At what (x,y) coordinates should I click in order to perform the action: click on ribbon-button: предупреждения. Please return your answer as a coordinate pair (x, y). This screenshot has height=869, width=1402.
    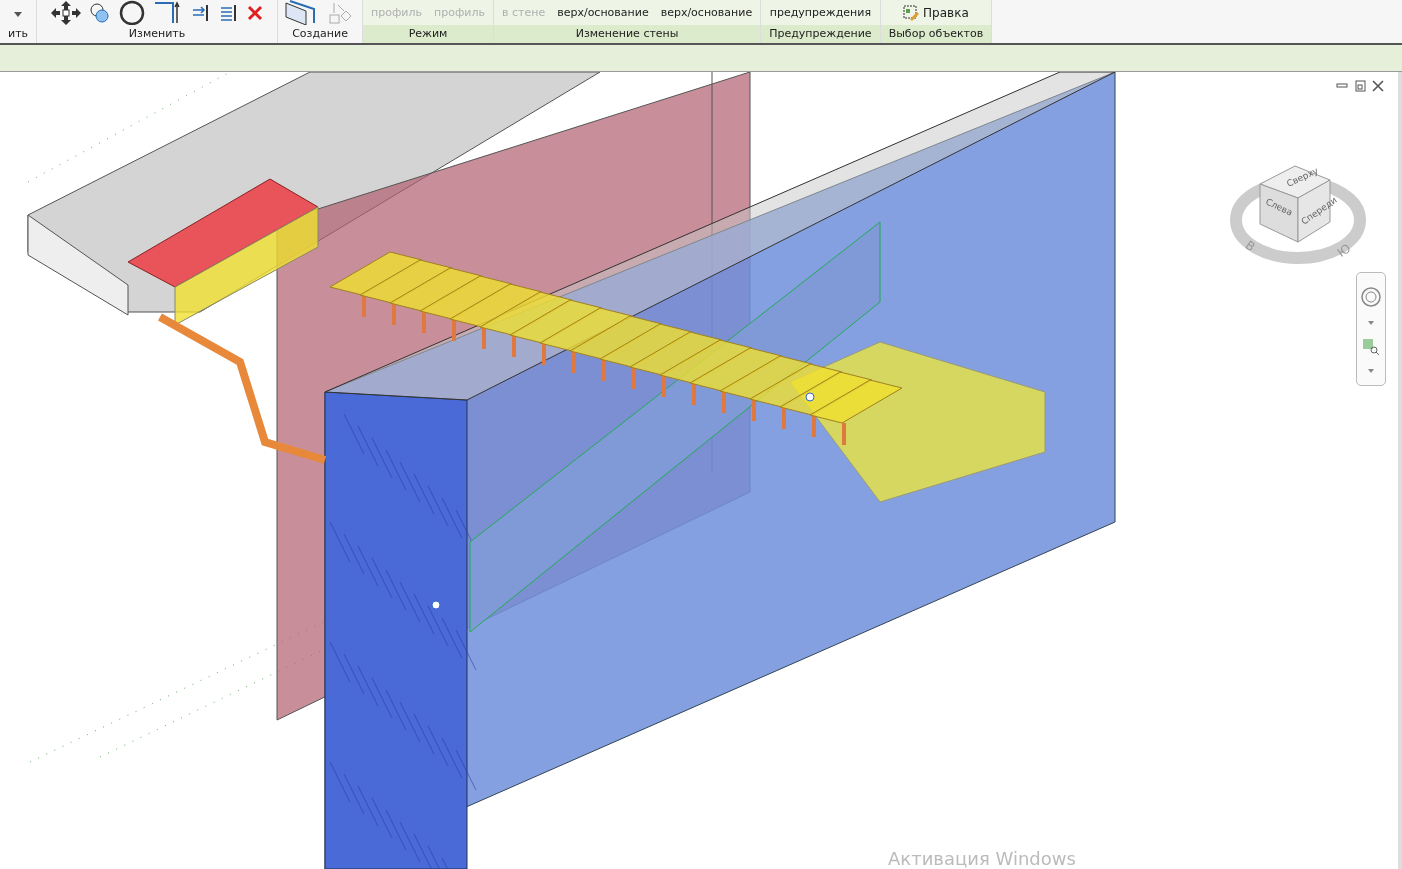
    Looking at the image, I should click on (820, 12).